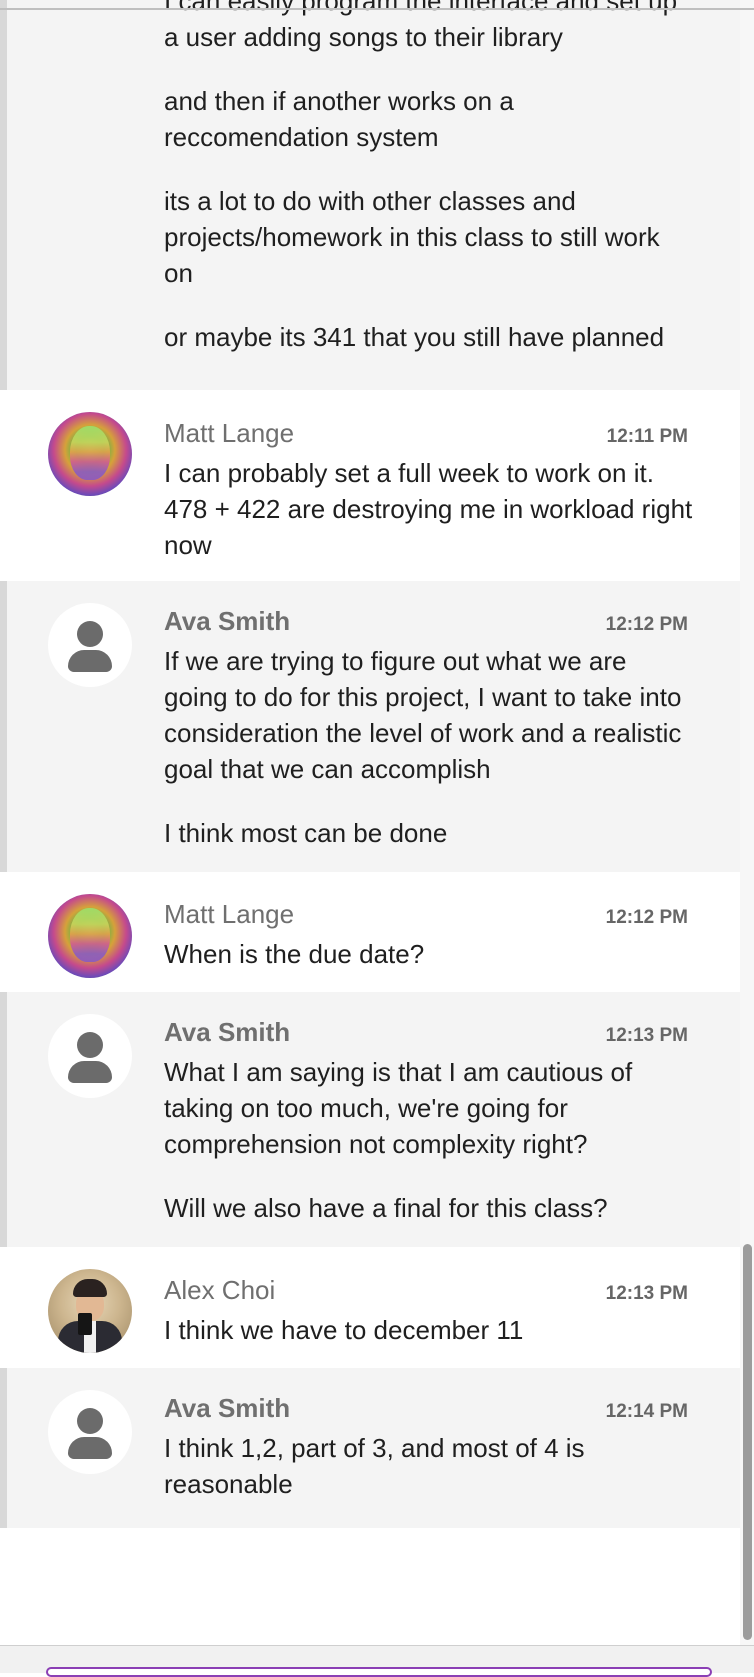 This screenshot has width=754, height=1677. Describe the element at coordinates (429, 1408) in the screenshot. I see `message-header: Ava Smith 12:14 PM` at that location.